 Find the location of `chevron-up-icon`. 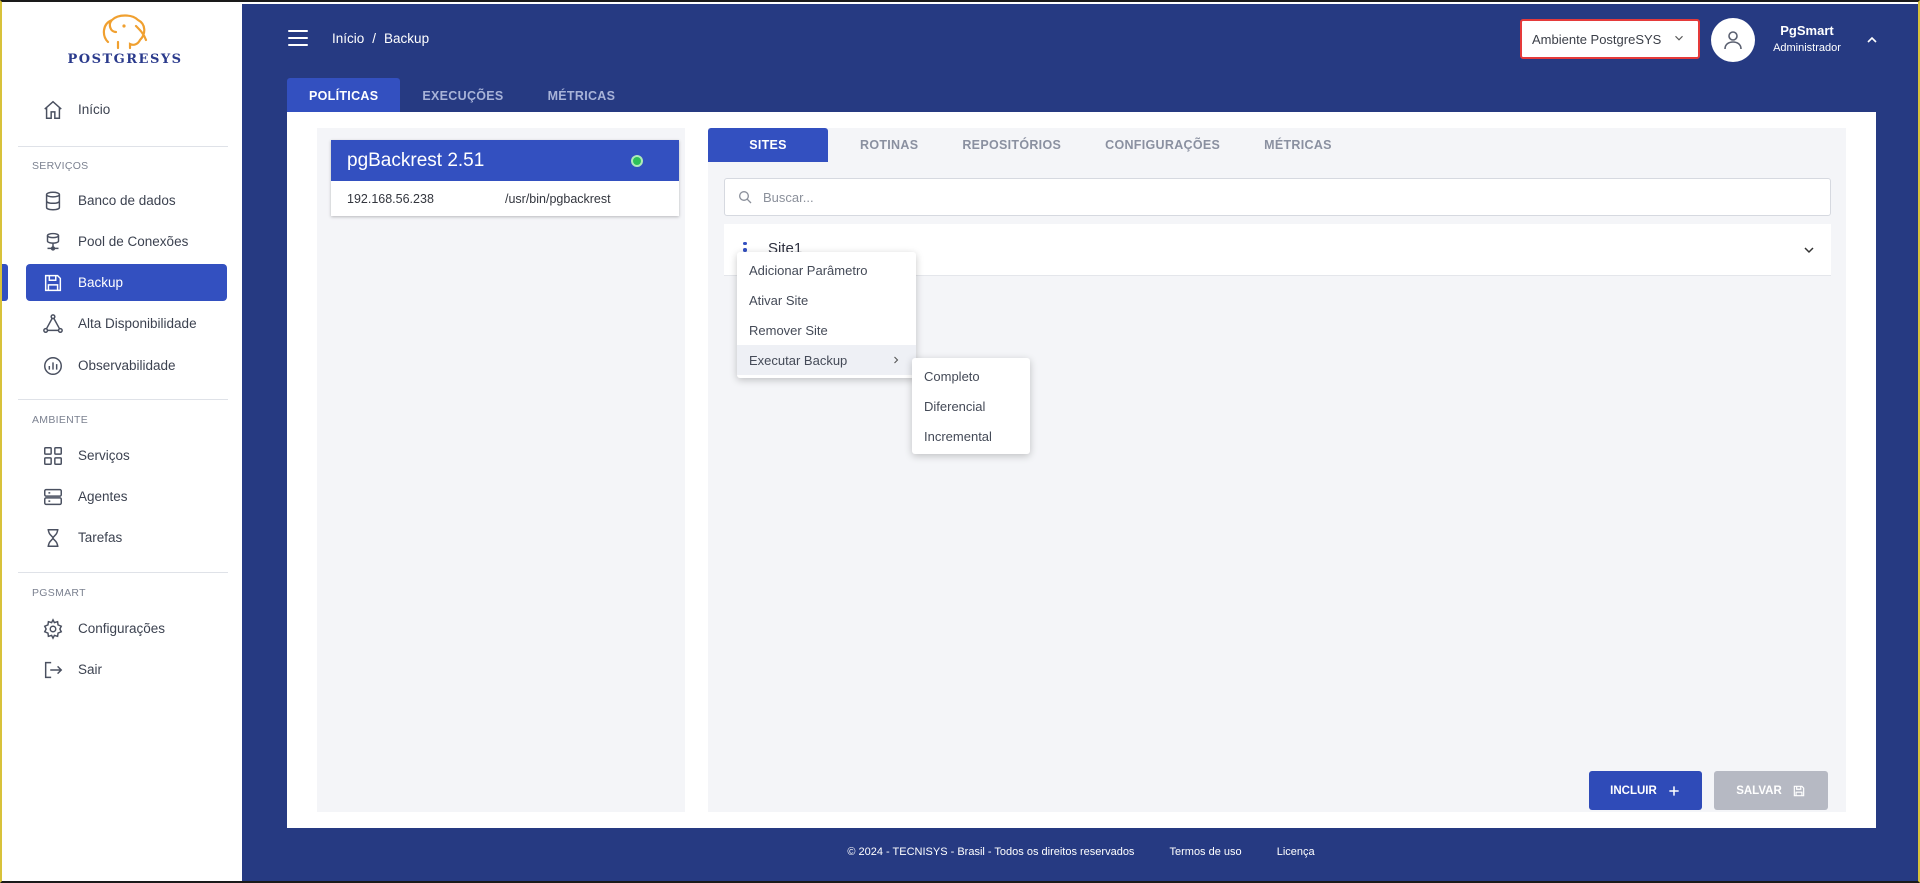

chevron-up-icon is located at coordinates (1872, 40).